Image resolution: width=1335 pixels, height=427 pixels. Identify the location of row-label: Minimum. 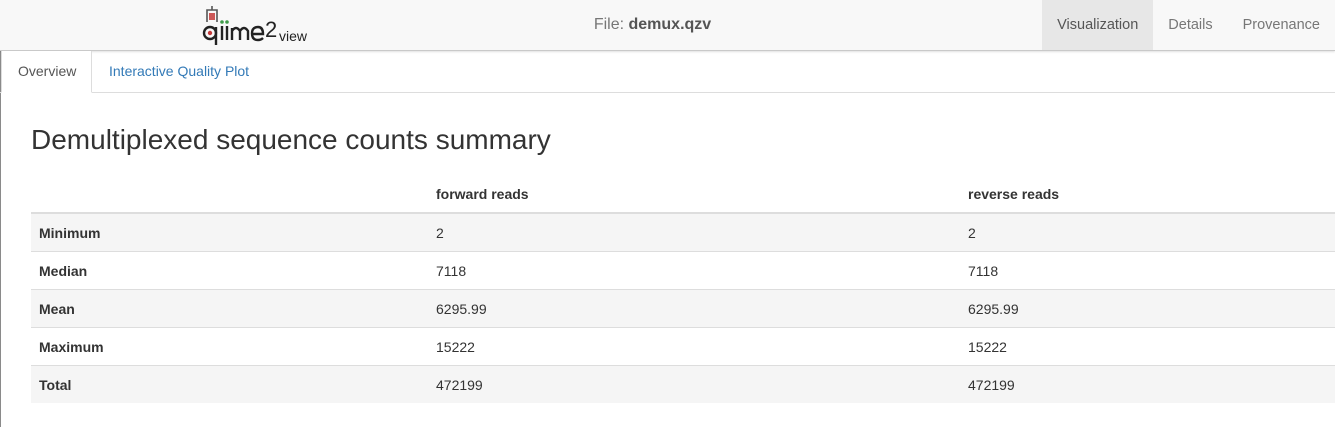
(229, 232).